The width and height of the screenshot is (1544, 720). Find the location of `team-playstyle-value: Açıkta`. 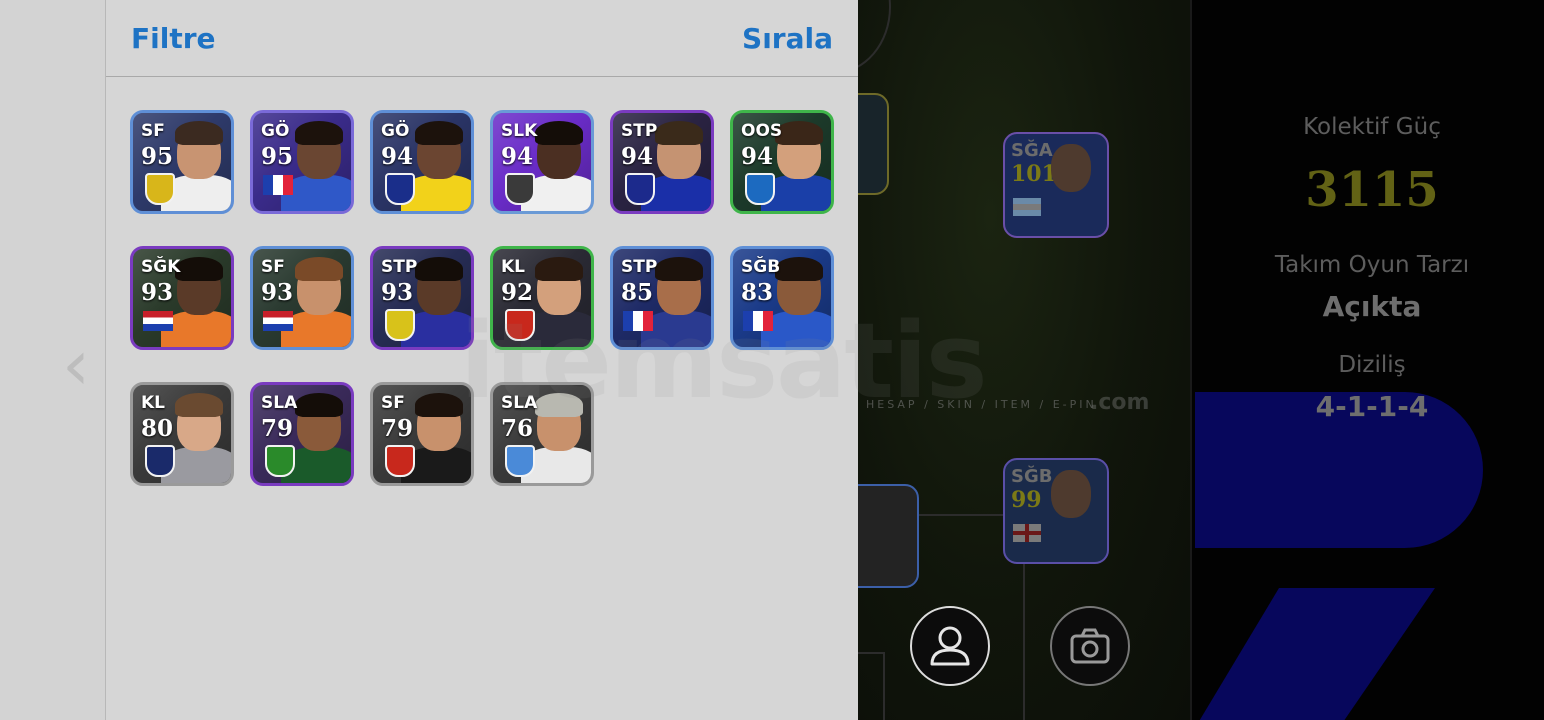

team-playstyle-value: Açıkta is located at coordinates (1372, 306).